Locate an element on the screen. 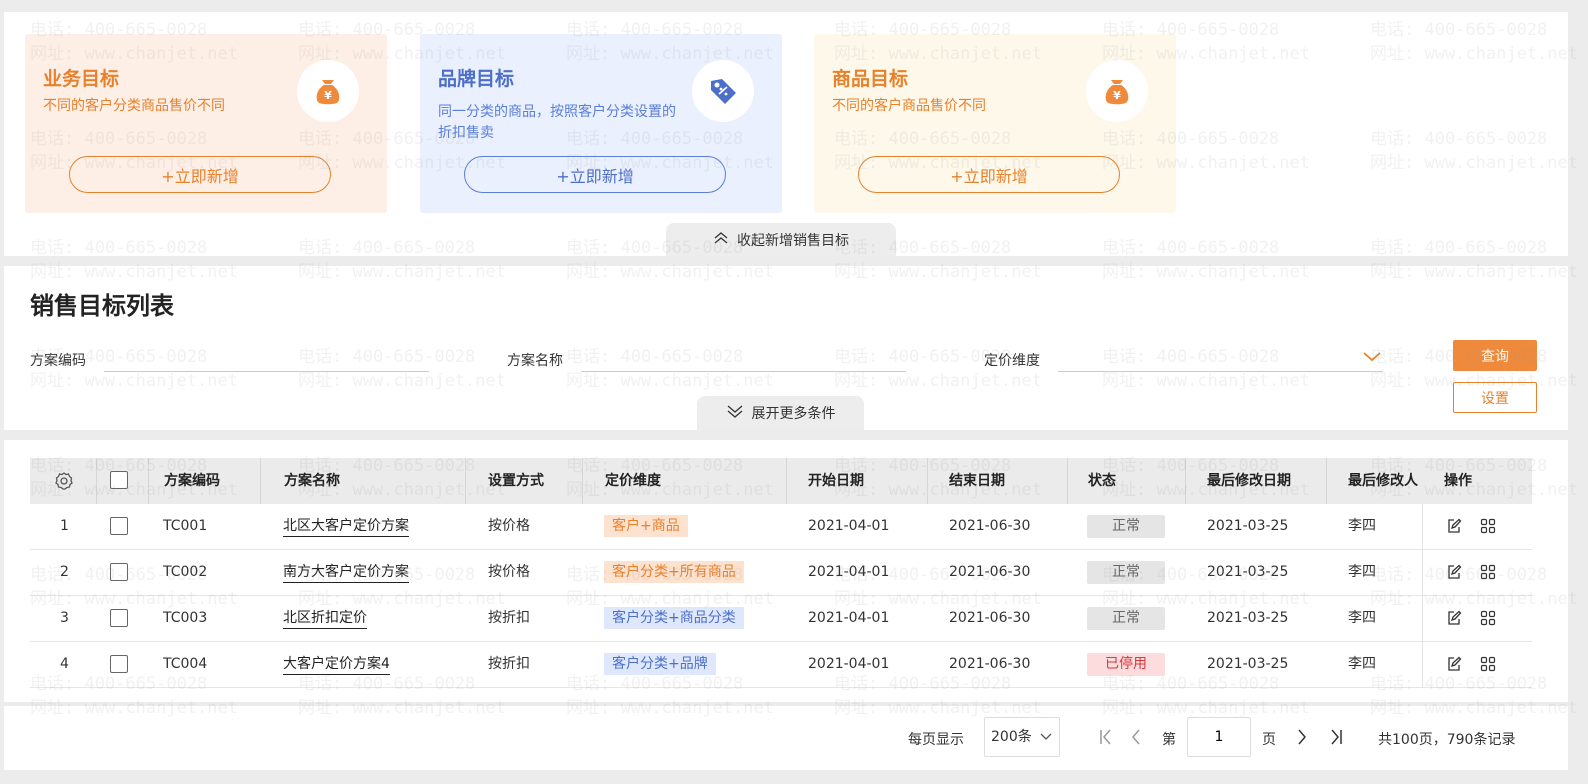 This screenshot has width=1588, height=784. page-suffix: 页 is located at coordinates (1269, 740).